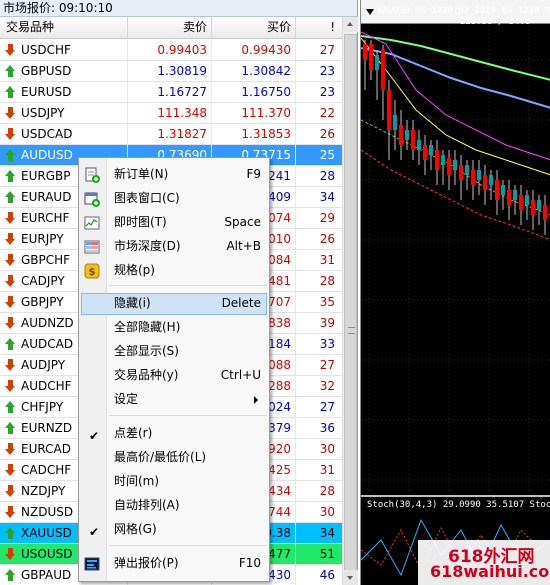 The image size is (550, 585). I want to click on spread-cell: 27, so click(327, 365).